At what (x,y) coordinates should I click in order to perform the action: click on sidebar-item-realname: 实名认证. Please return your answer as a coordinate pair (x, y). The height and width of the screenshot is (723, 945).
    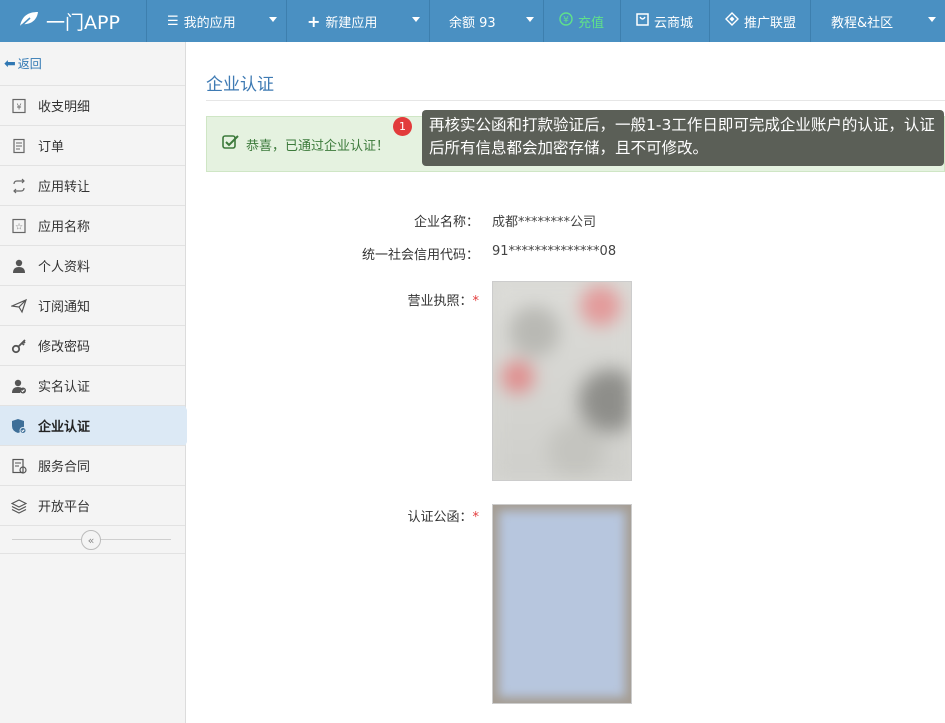
    Looking at the image, I should click on (92, 386).